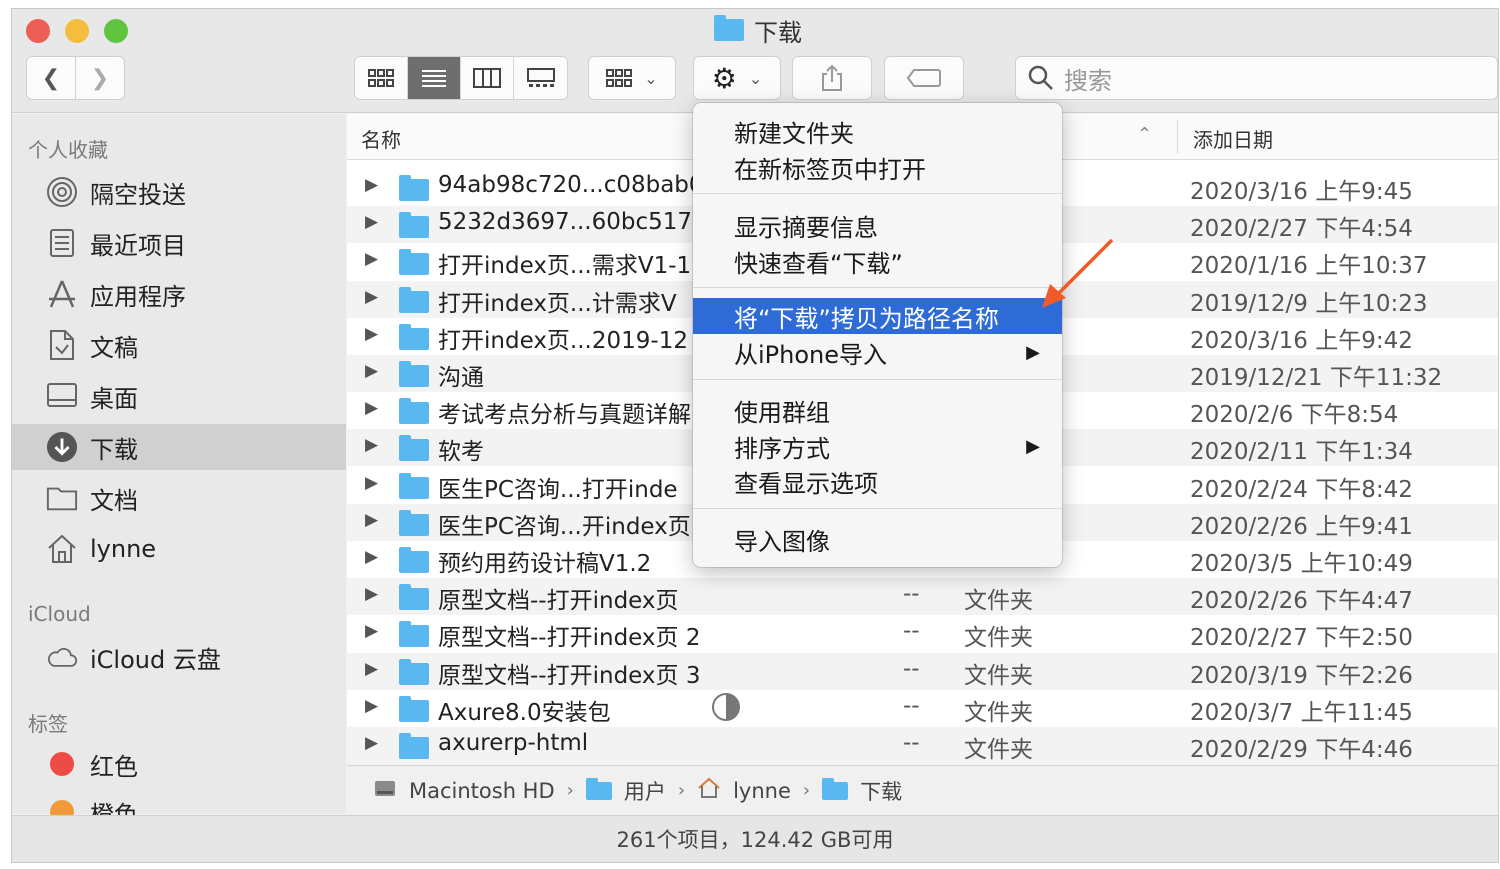 Image resolution: width=1500 pixels, height=869 pixels. I want to click on sidebar-item-home: lynne, so click(179, 549).